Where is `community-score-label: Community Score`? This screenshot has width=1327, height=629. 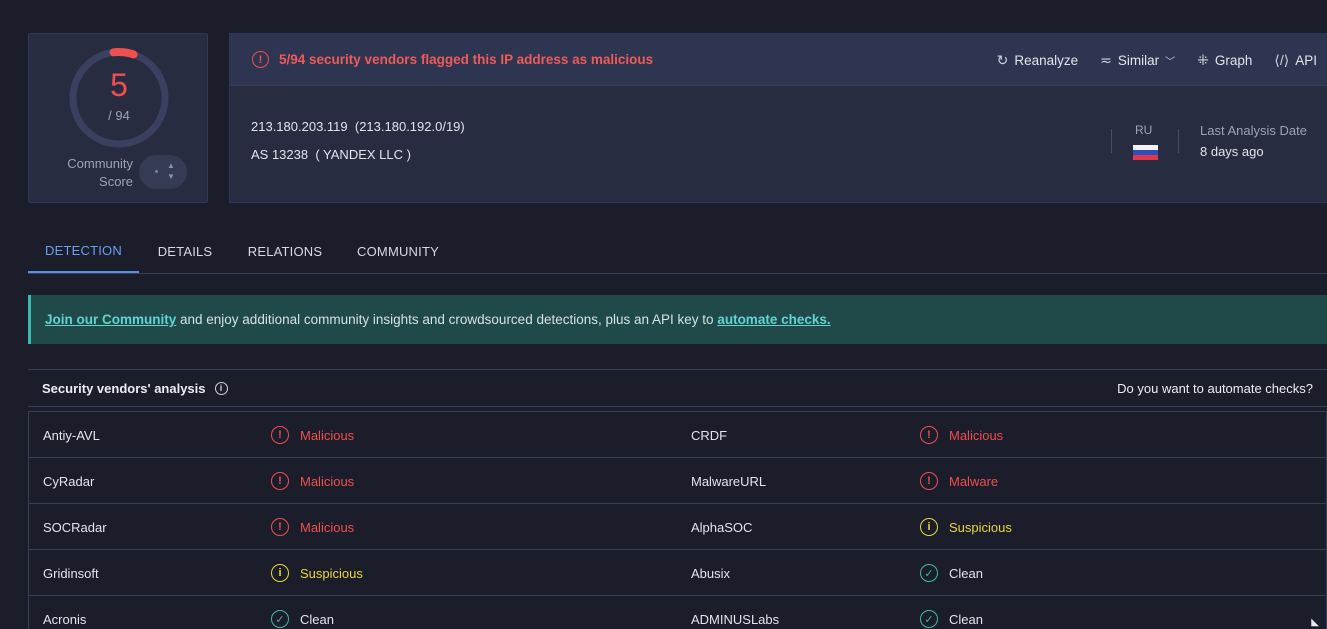
community-score-label: Community Score is located at coordinates (100, 172).